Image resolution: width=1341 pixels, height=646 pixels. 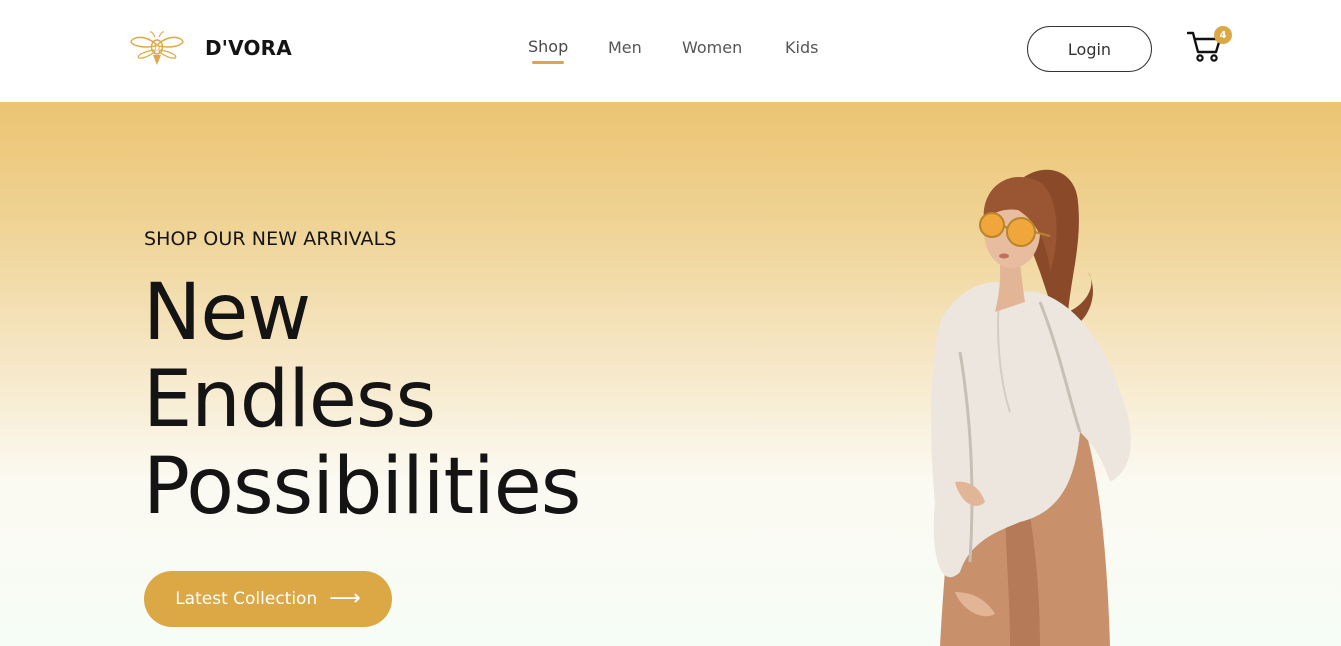 I want to click on cart-button: 4, so click(x=1211, y=46).